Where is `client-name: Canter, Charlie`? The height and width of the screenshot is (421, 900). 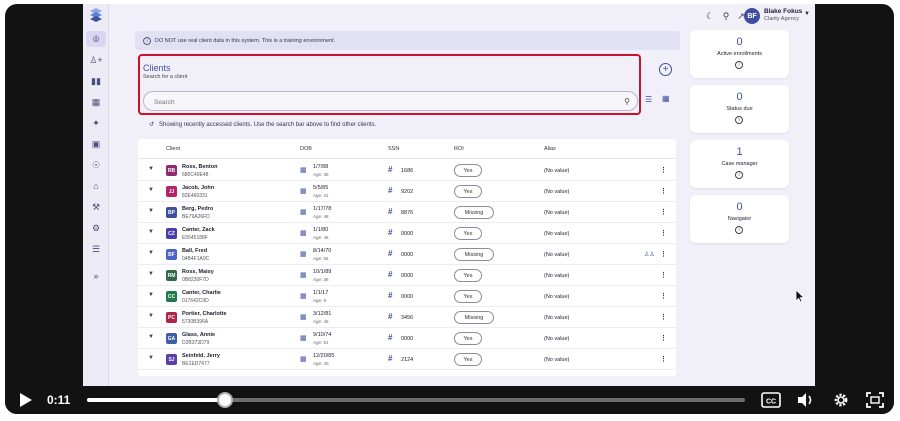
client-name: Canter, Charlie is located at coordinates (201, 293).